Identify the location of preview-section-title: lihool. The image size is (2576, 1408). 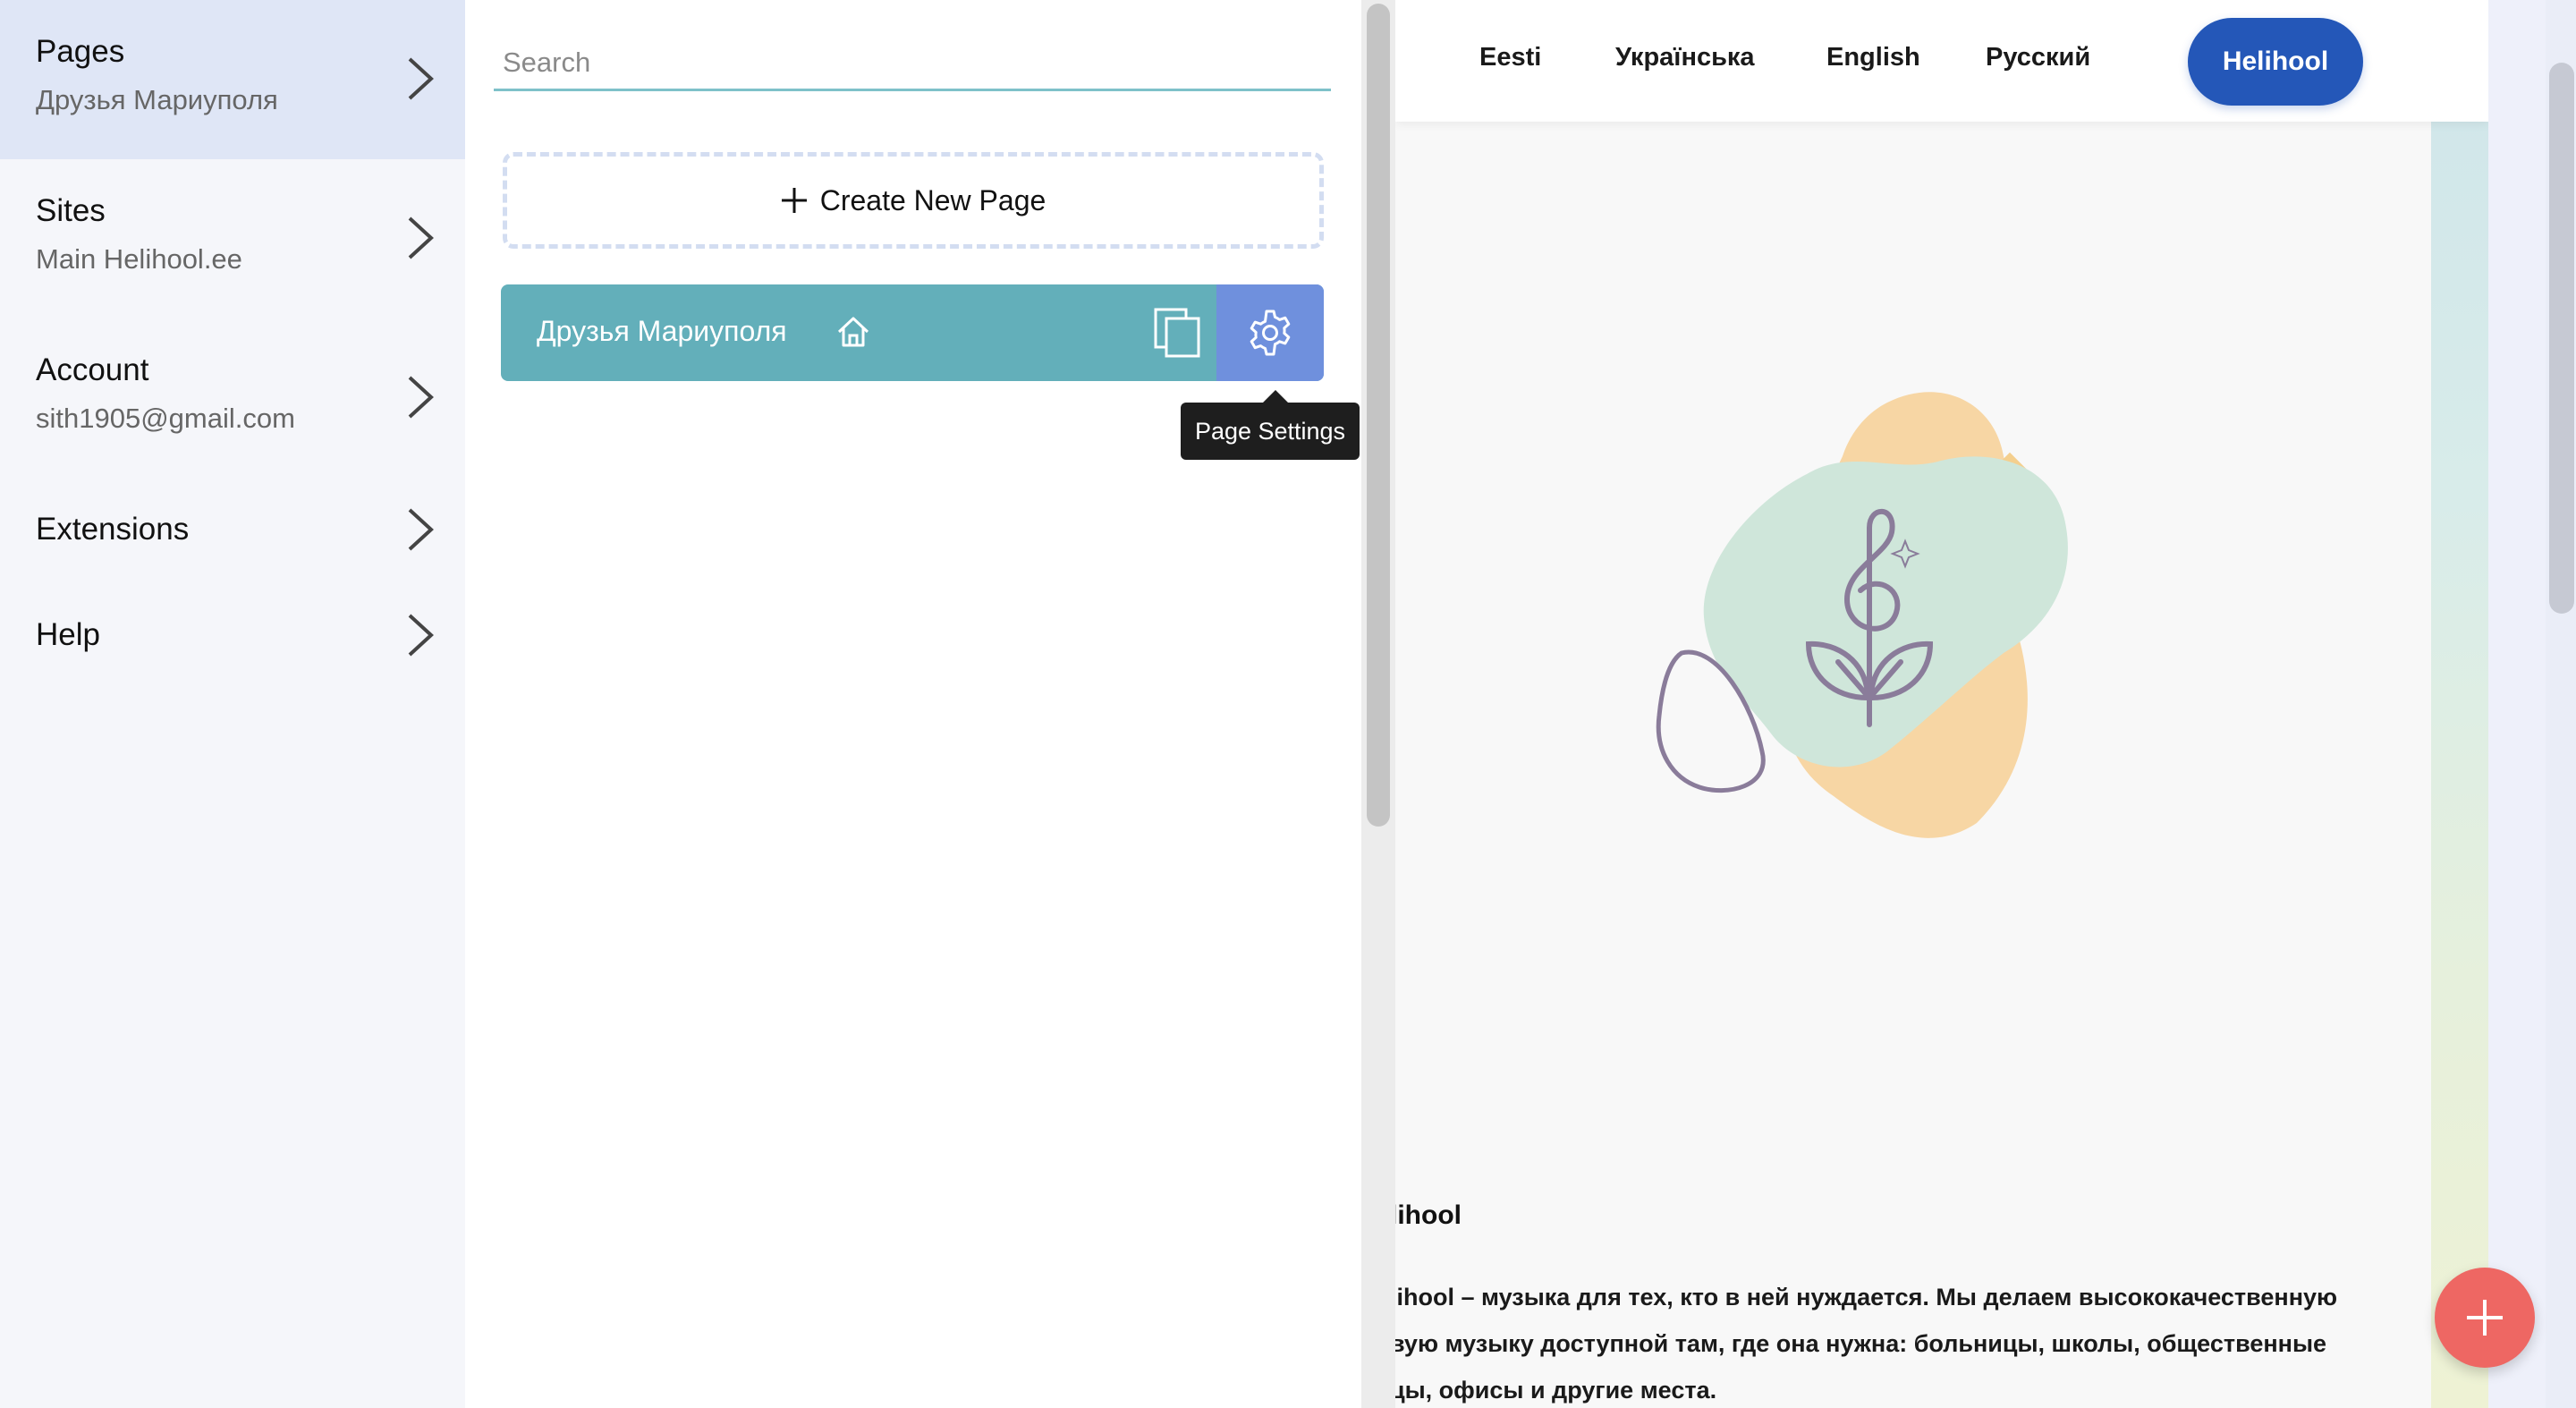
(1428, 1215).